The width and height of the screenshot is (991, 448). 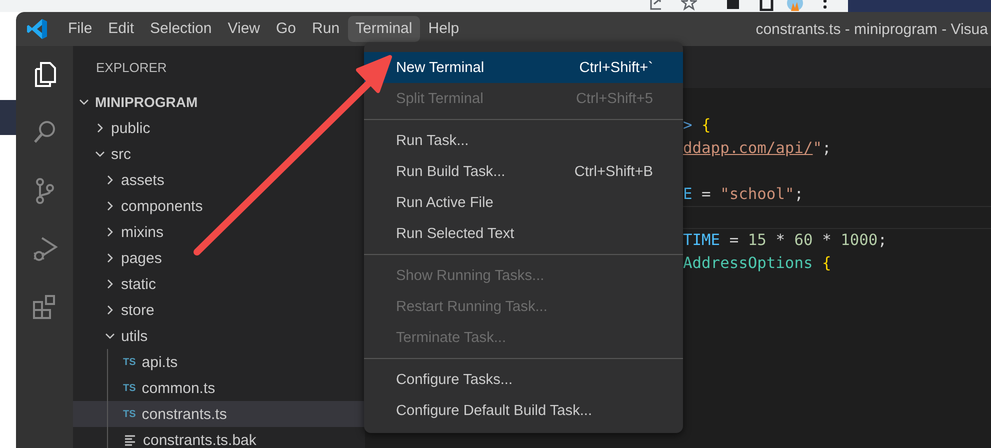 What do you see at coordinates (872, 29) in the screenshot?
I see `window-title: constrants.ts - miniprogram - Visua` at bounding box center [872, 29].